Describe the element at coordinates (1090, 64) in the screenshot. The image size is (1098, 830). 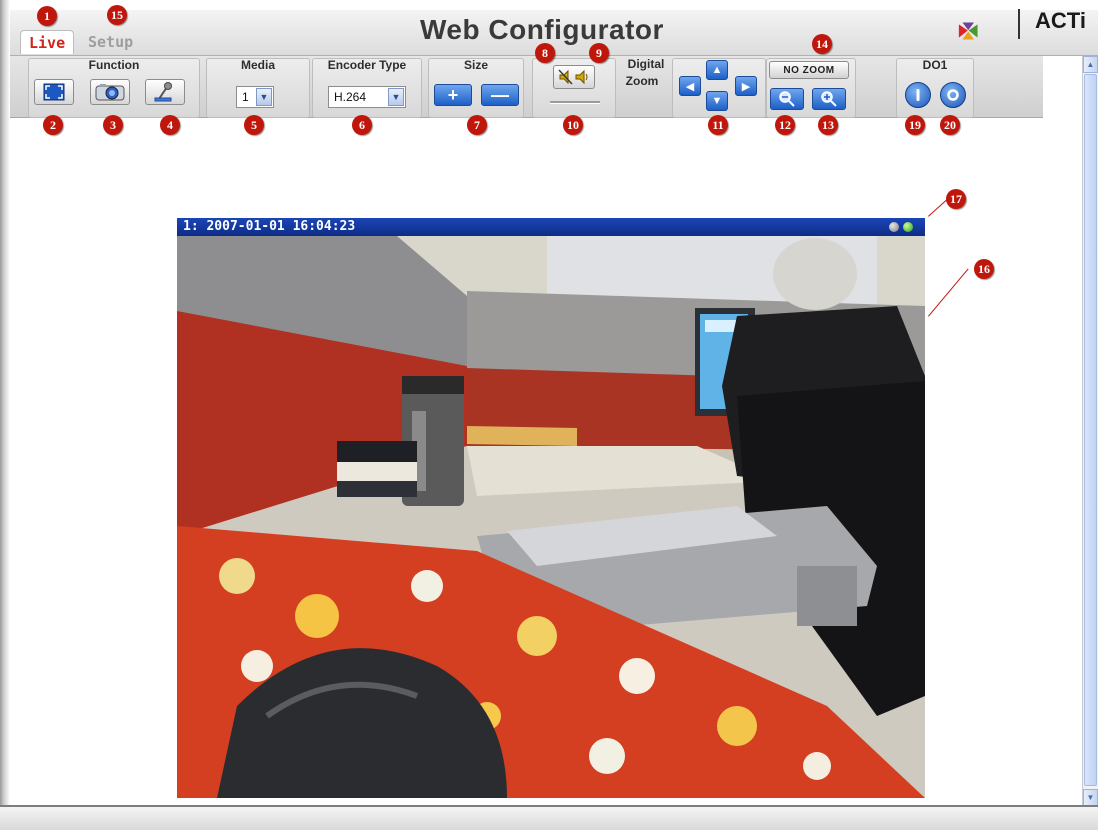
I see `scroll-up-arrow-icon: ▲` at that location.